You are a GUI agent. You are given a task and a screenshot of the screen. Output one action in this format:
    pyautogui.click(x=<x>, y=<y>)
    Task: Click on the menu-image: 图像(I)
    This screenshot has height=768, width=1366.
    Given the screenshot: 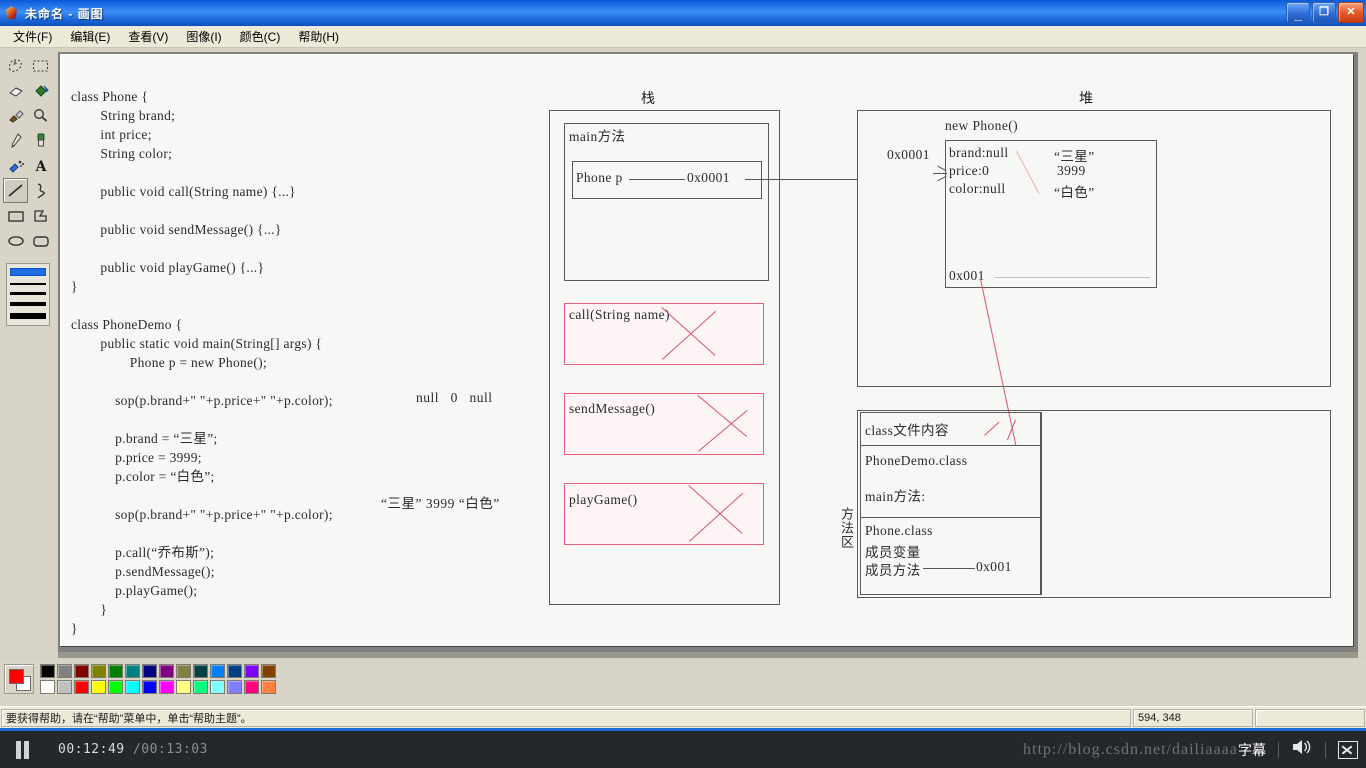 What is the action you would take?
    pyautogui.click(x=203, y=36)
    